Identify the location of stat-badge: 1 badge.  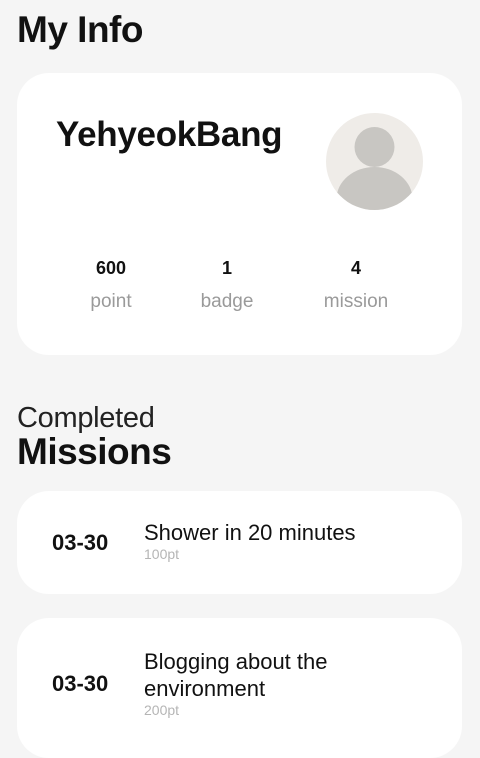
(227, 285).